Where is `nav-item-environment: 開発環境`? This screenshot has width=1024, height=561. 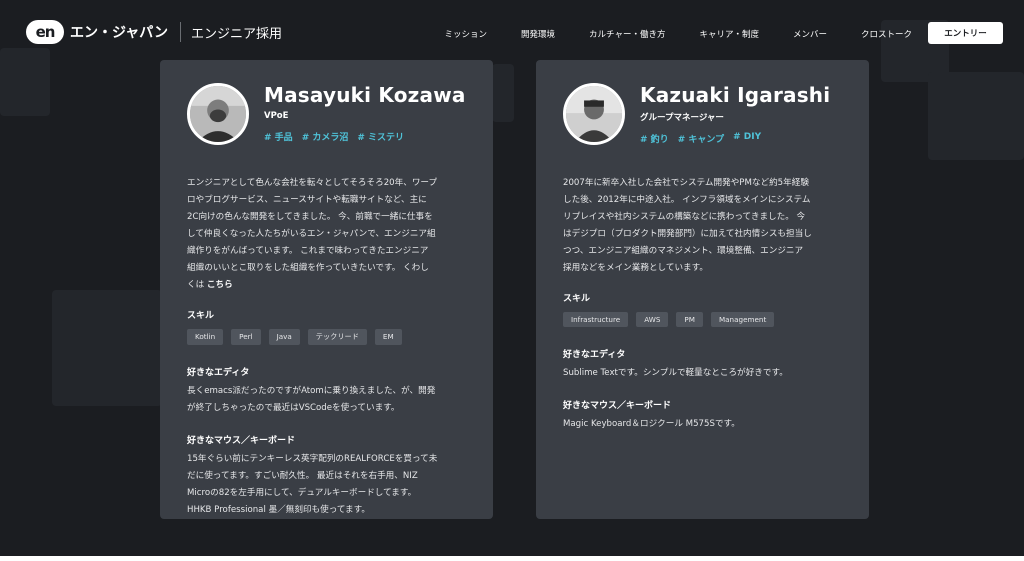
nav-item-environment: 開発環境 is located at coordinates (538, 34).